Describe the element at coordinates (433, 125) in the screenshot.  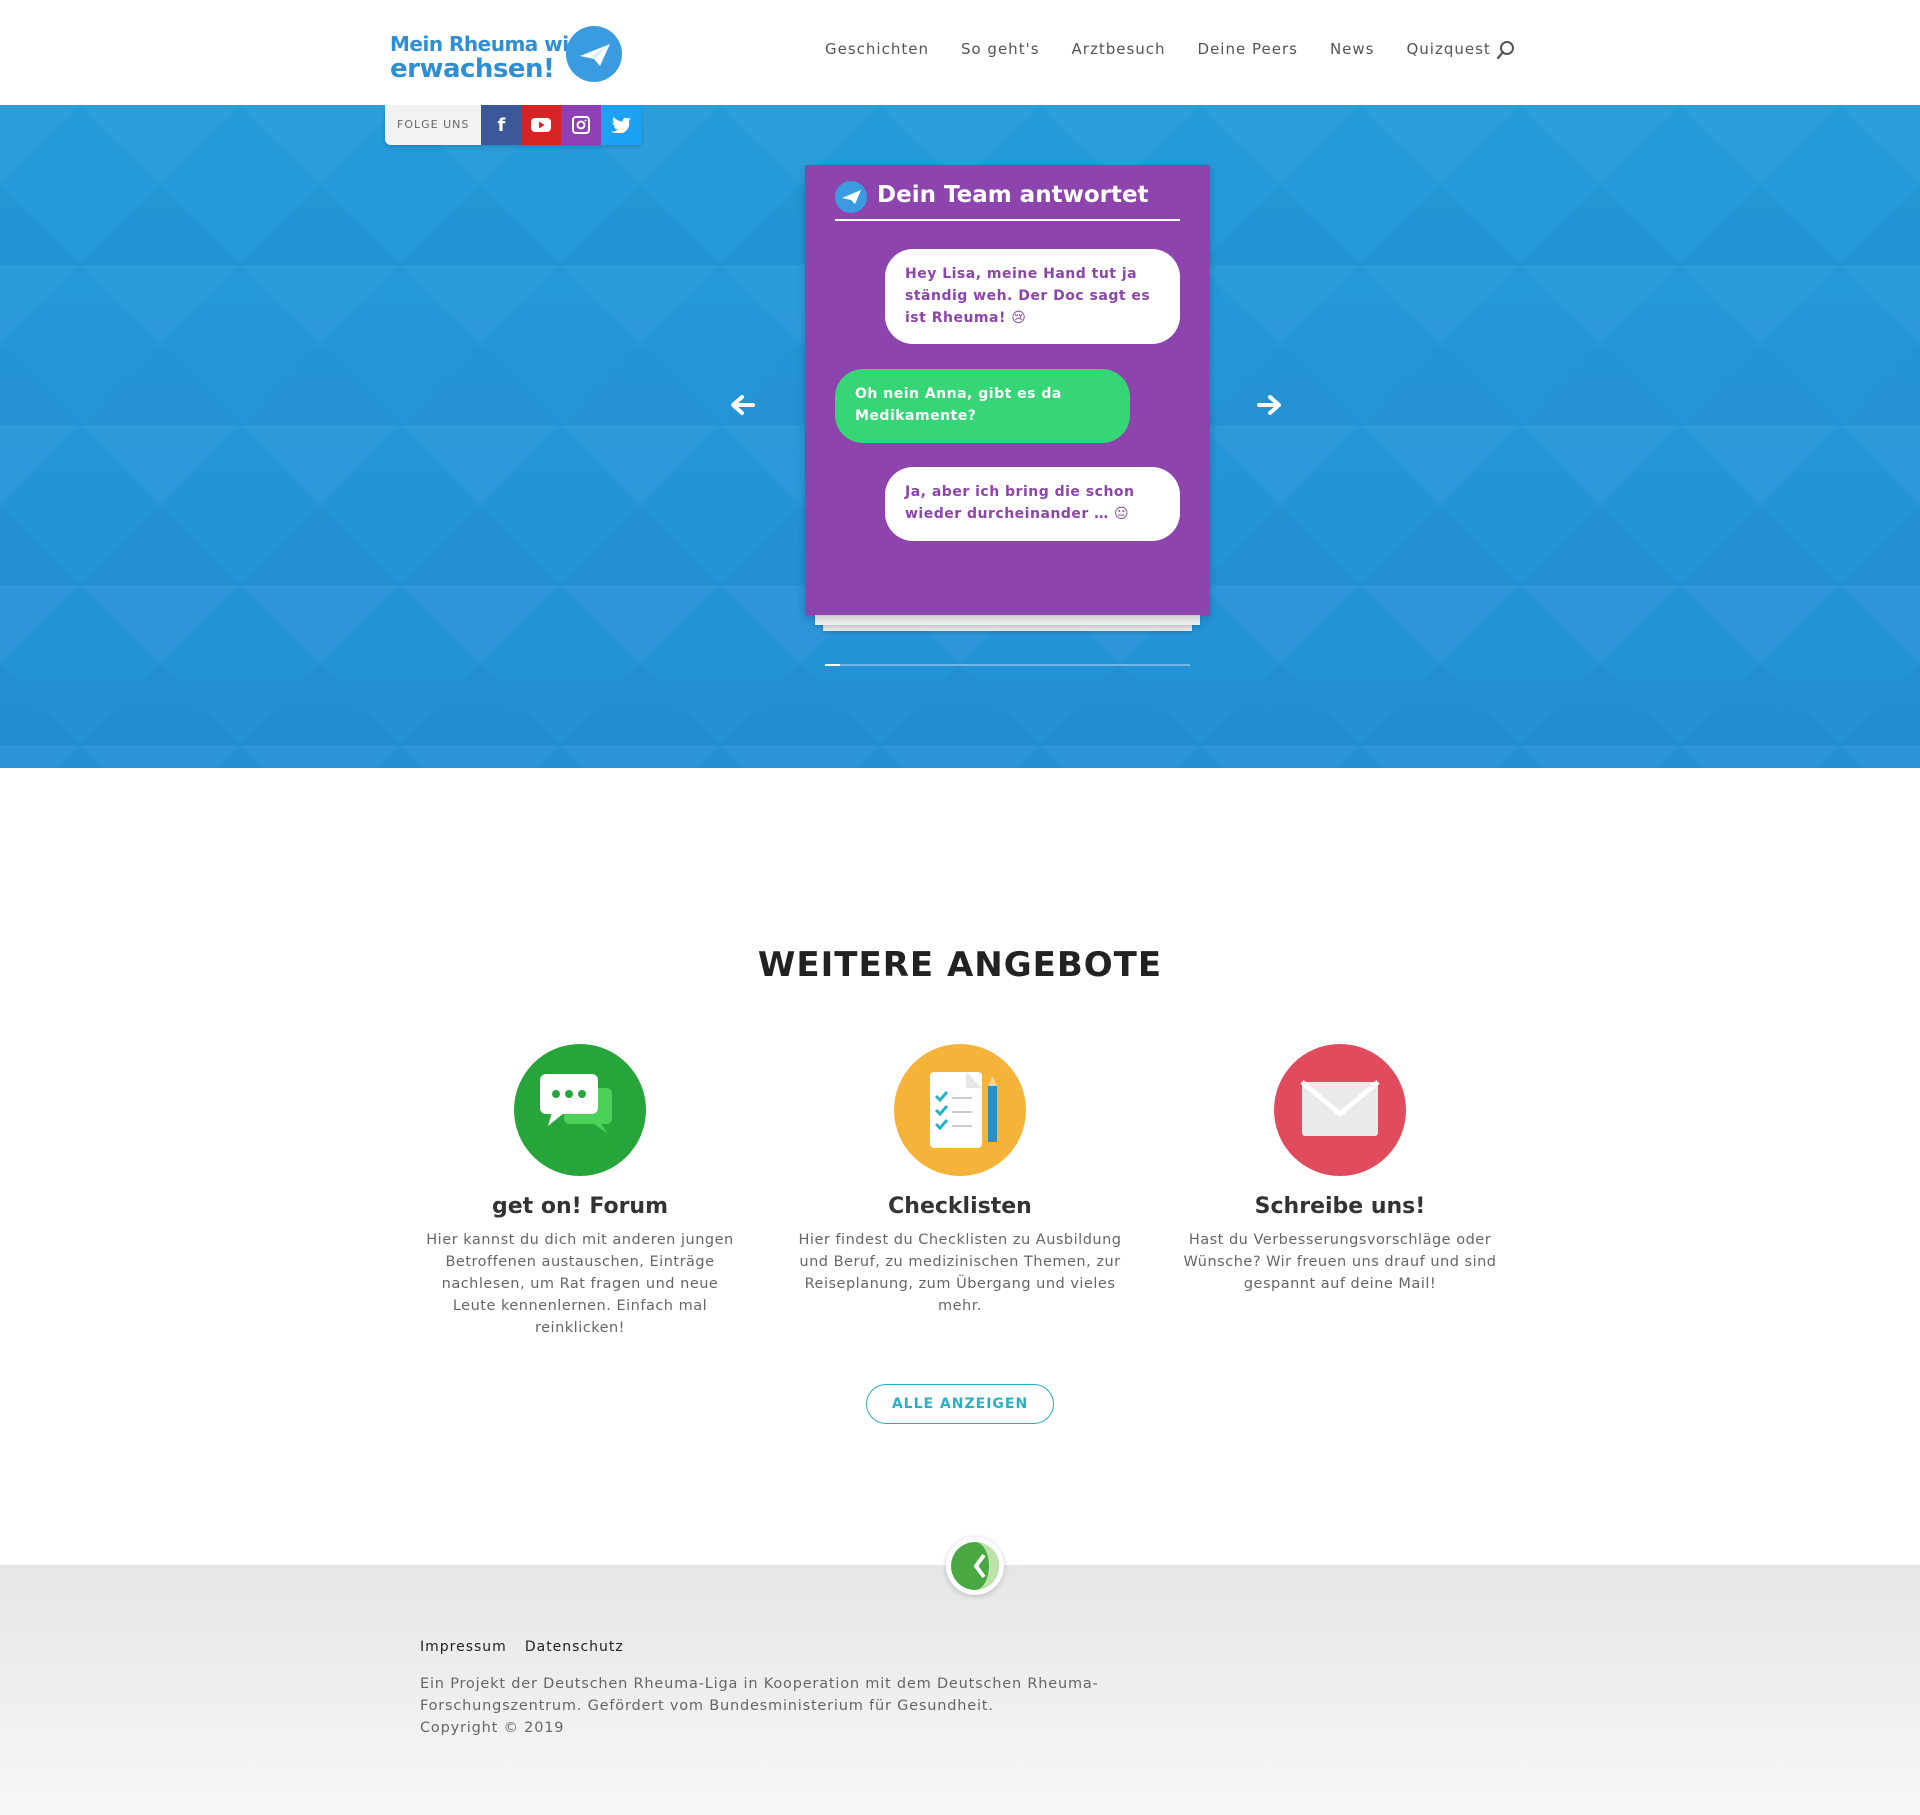
I see `follow-label: FOLGE UNS` at that location.